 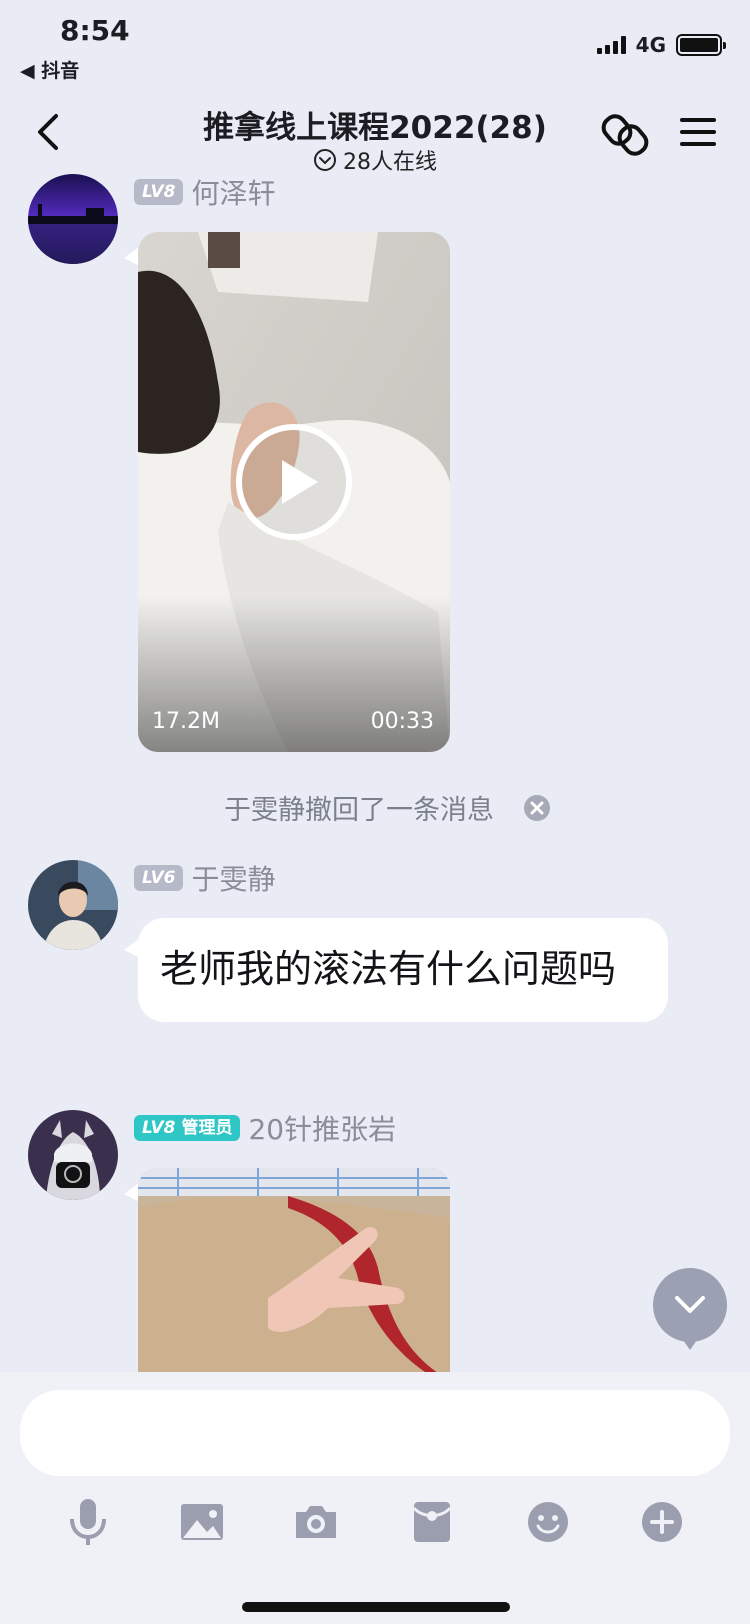 I want to click on role-badge-text: 管理员, so click(x=207, y=1128).